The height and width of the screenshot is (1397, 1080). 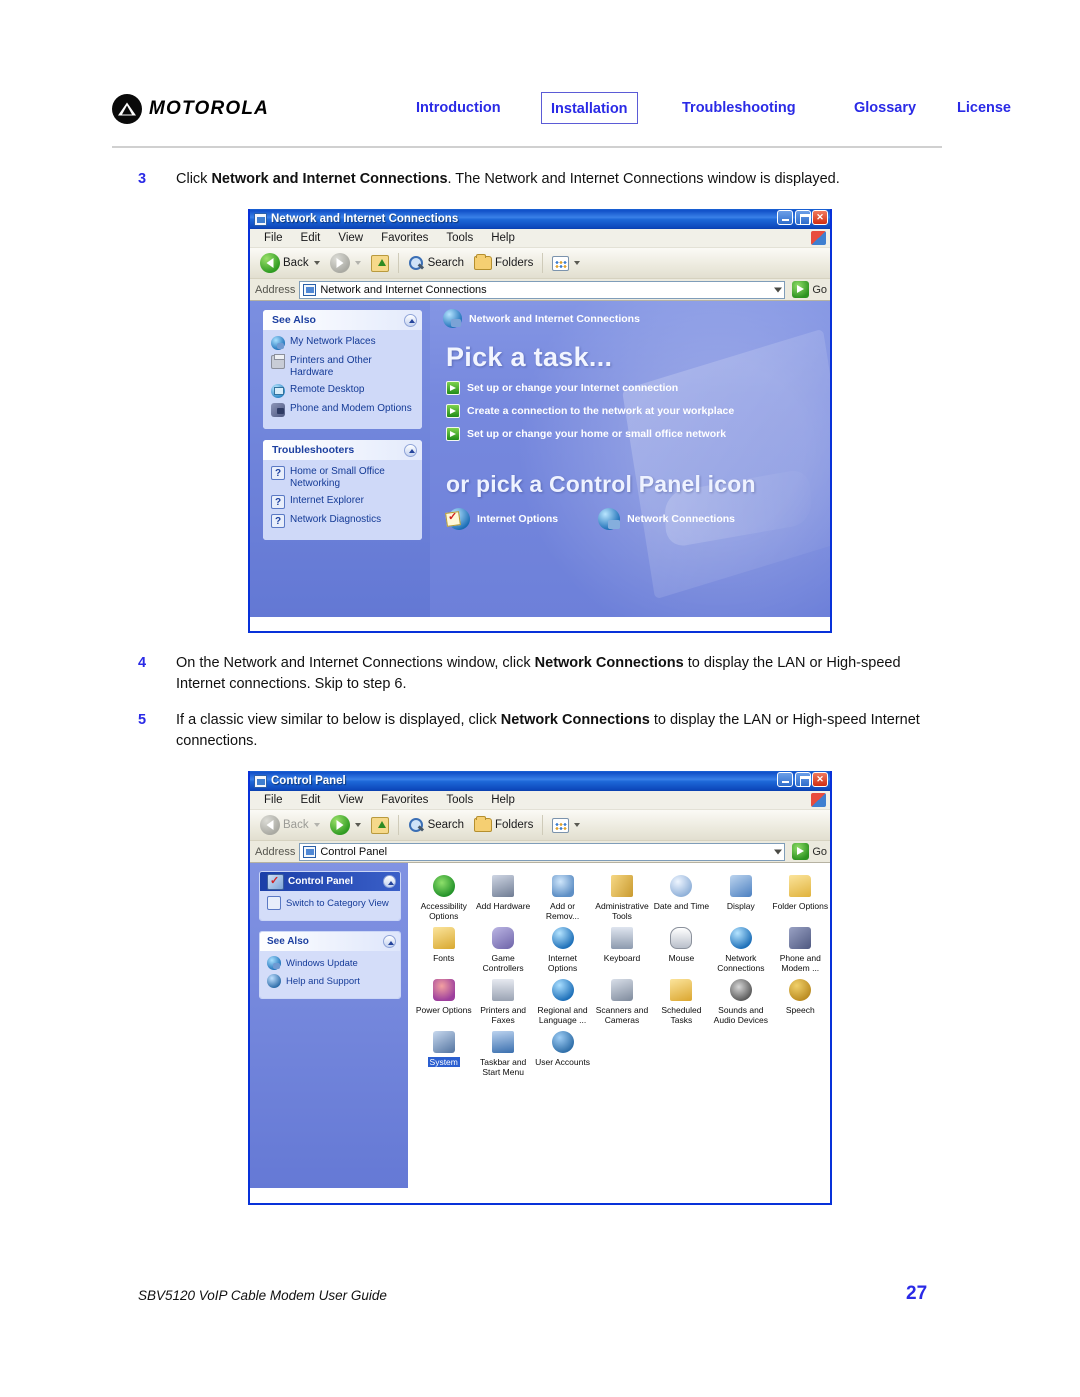 I want to click on tab-glossary: Glossary, so click(x=885, y=108).